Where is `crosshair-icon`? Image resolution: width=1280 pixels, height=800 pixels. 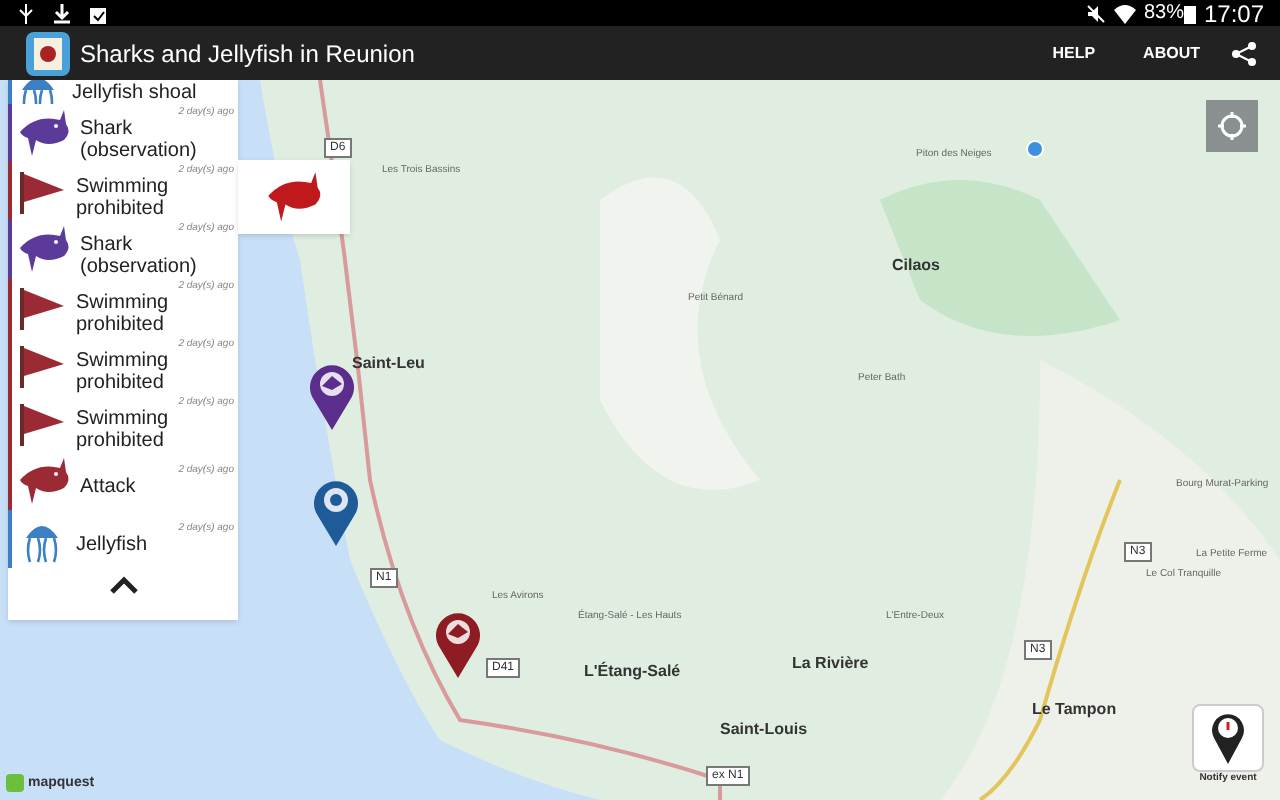 crosshair-icon is located at coordinates (1232, 126).